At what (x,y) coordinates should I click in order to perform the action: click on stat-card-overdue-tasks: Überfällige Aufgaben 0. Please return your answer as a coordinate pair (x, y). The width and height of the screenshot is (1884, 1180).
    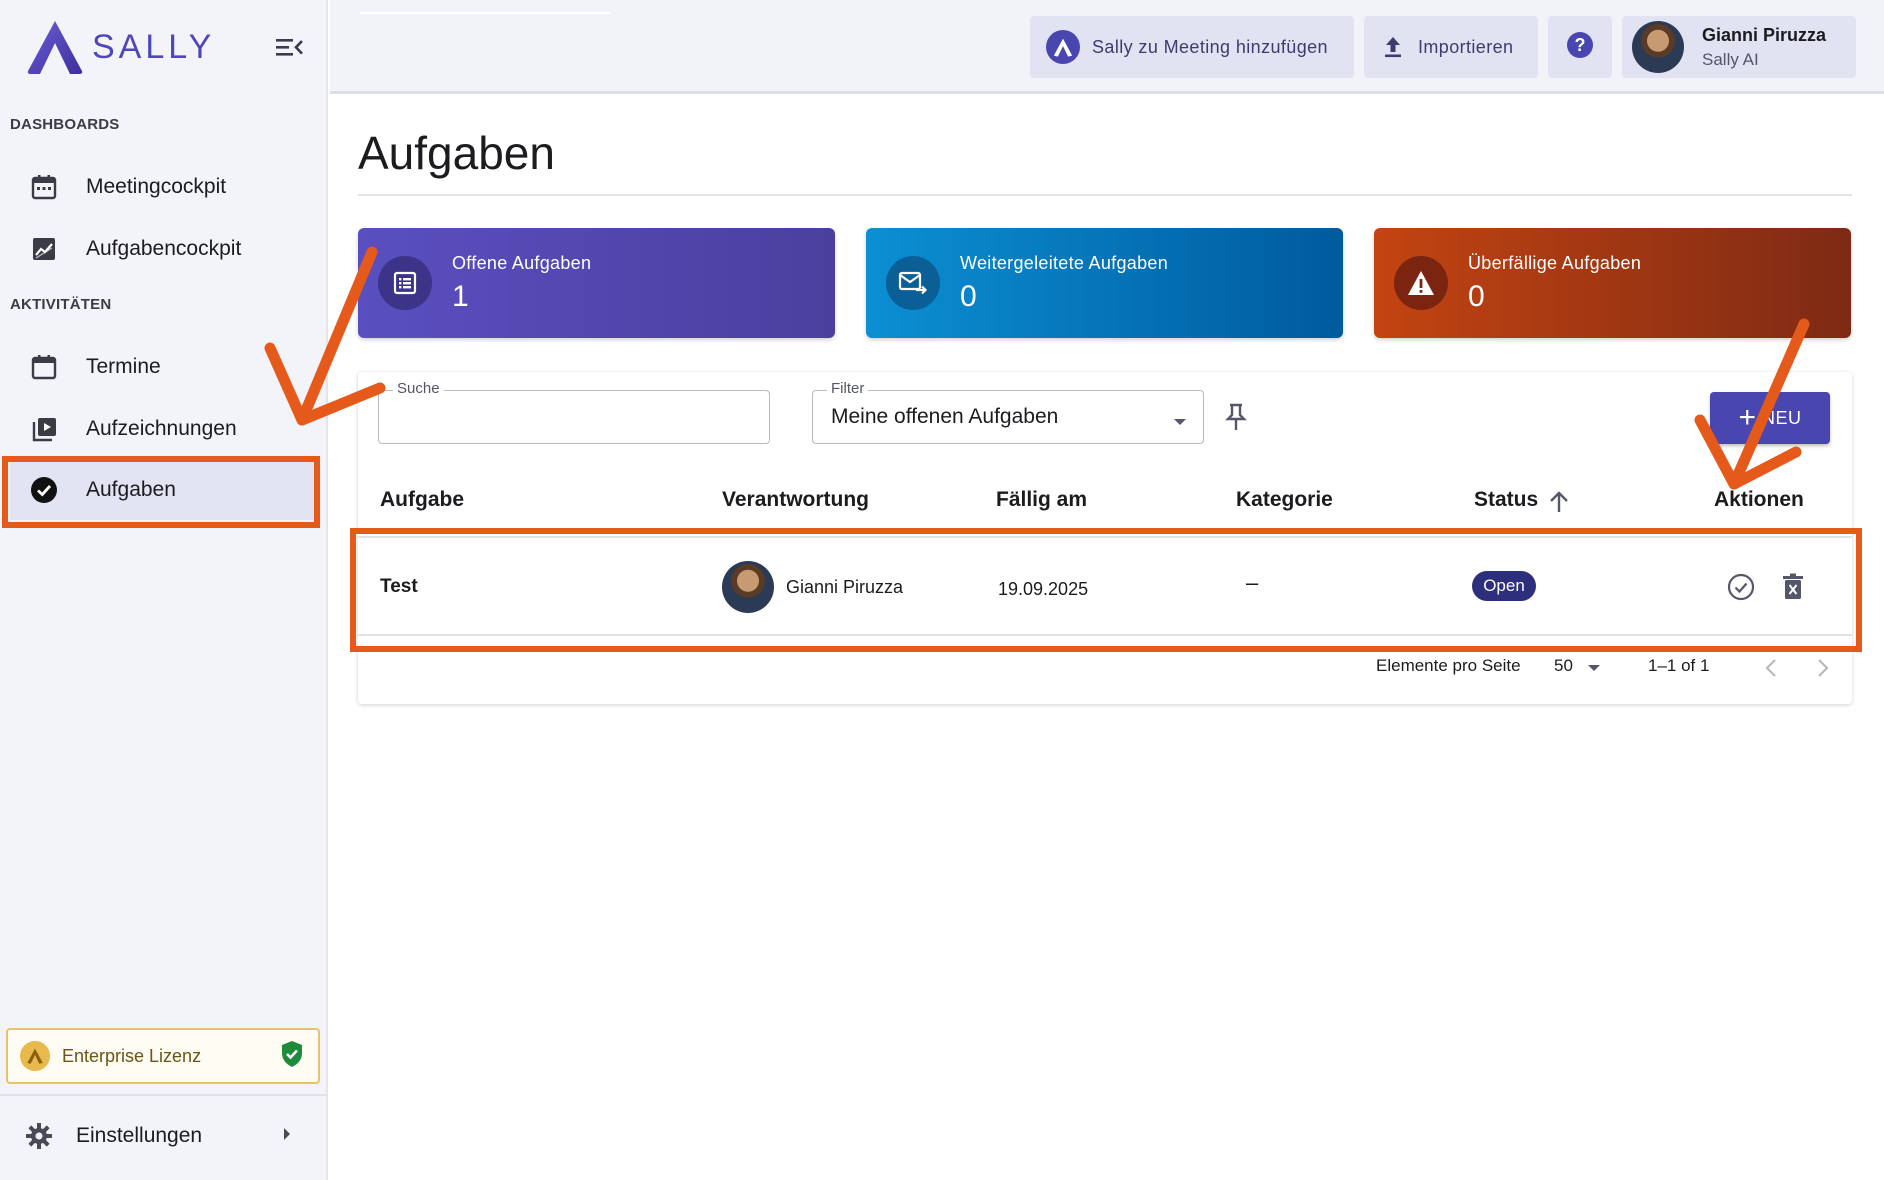
    Looking at the image, I should click on (1612, 283).